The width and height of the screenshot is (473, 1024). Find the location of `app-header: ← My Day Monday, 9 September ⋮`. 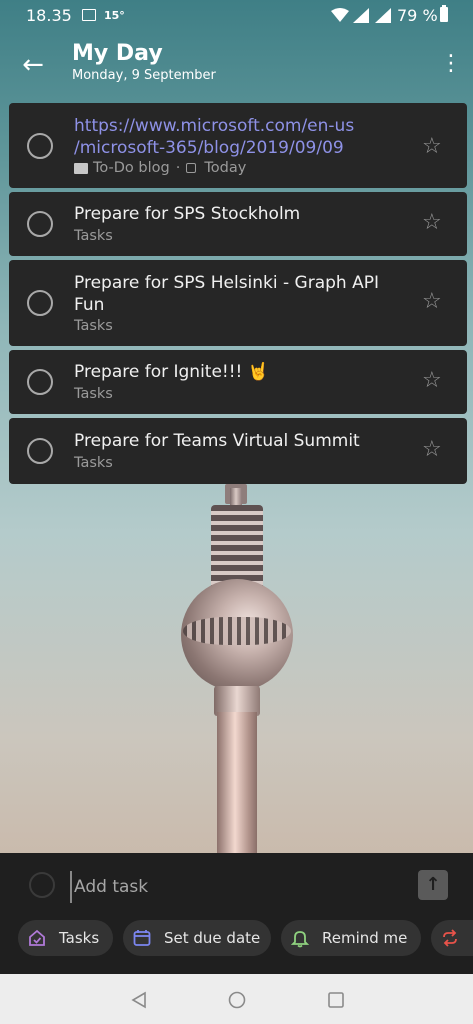

app-header: ← My Day Monday, 9 September ⋮ is located at coordinates (236, 65).